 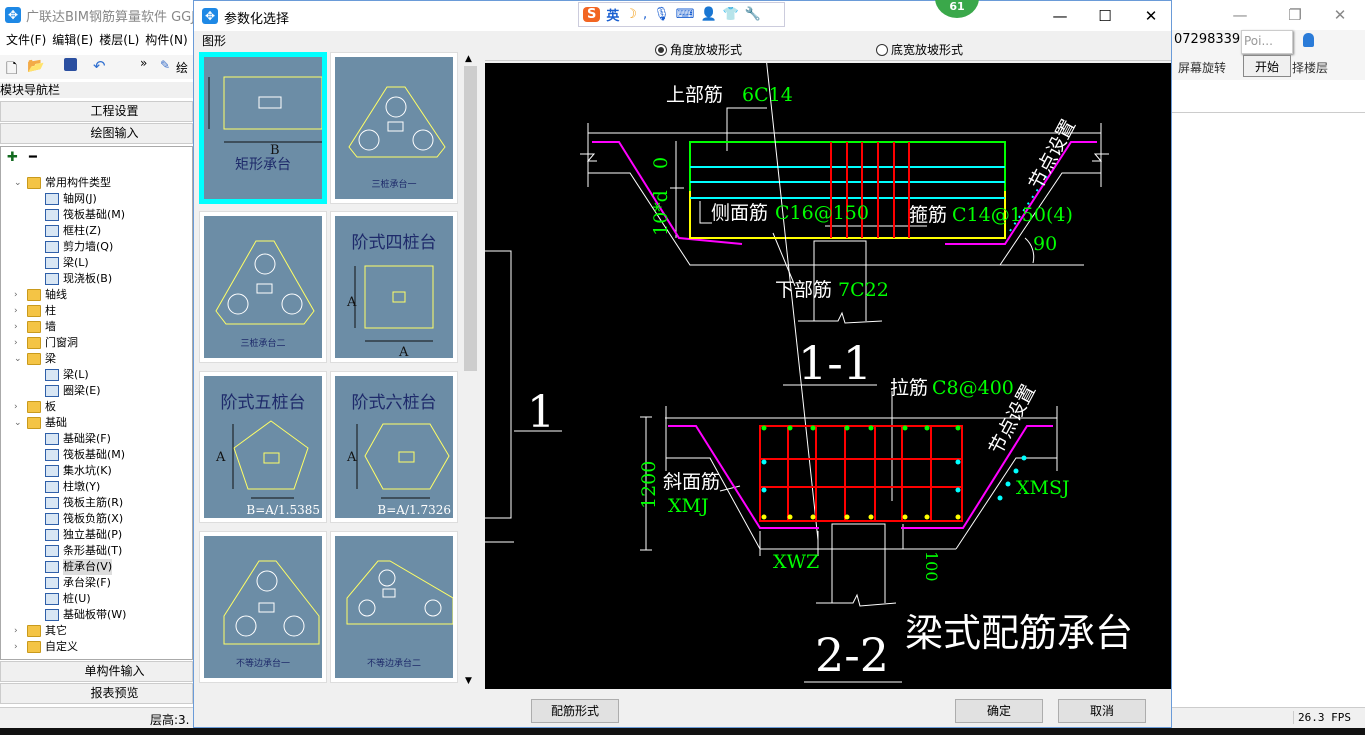 I want to click on expand-all-icon: ✚, so click(x=12, y=157).